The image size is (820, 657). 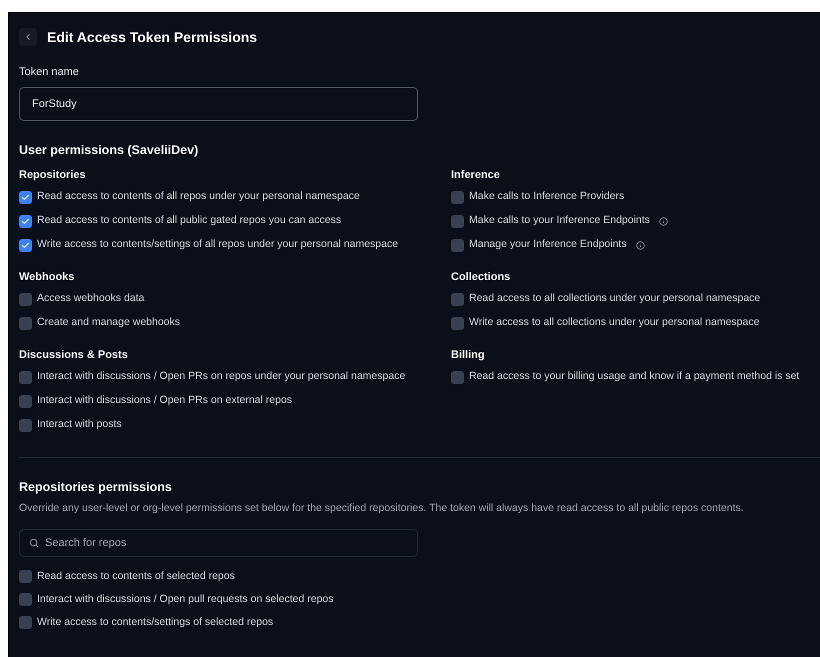 What do you see at coordinates (381, 508) in the screenshot?
I see `section-description: Override any user-level or org-level permissions set below for the specified repositories. The token will always have read access to all public repos contents.` at bounding box center [381, 508].